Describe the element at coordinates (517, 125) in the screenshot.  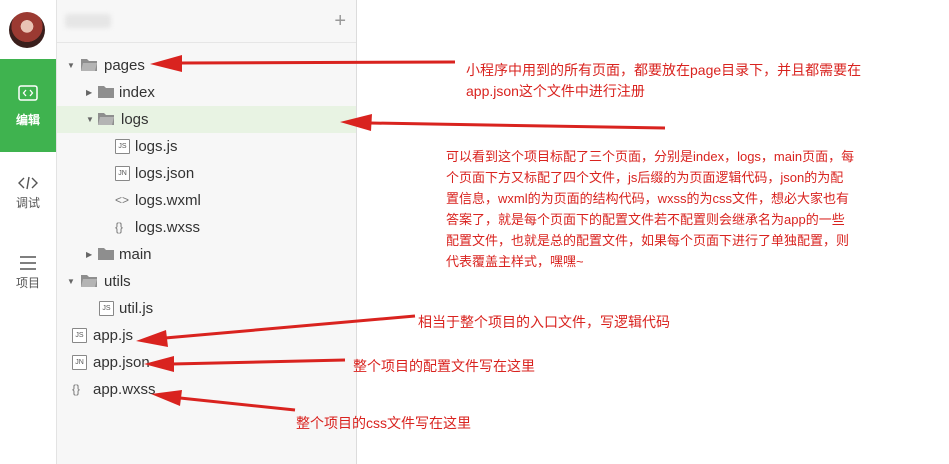
I see `arrow-logs` at that location.